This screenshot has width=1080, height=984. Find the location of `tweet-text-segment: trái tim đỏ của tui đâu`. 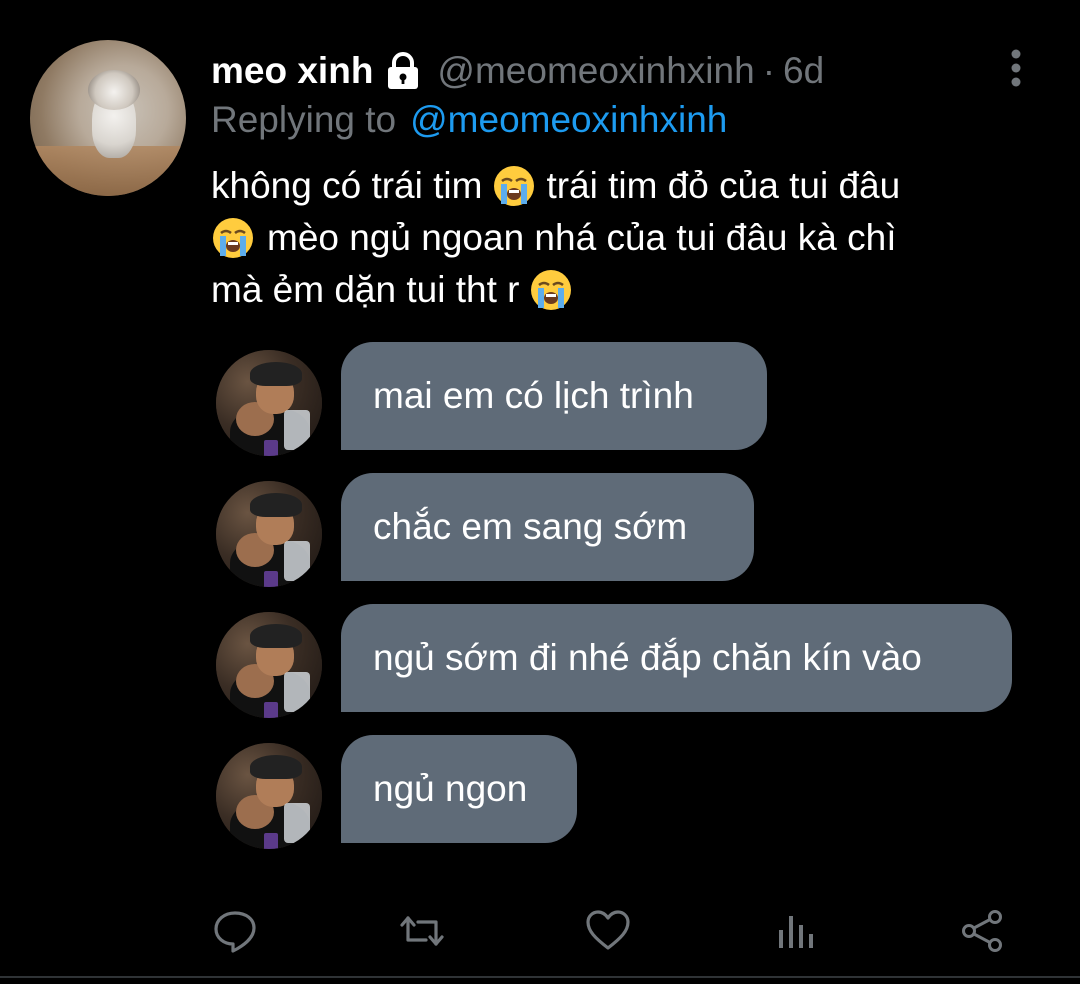

tweet-text-segment: trái tim đỏ của tui đâu is located at coordinates (723, 185).